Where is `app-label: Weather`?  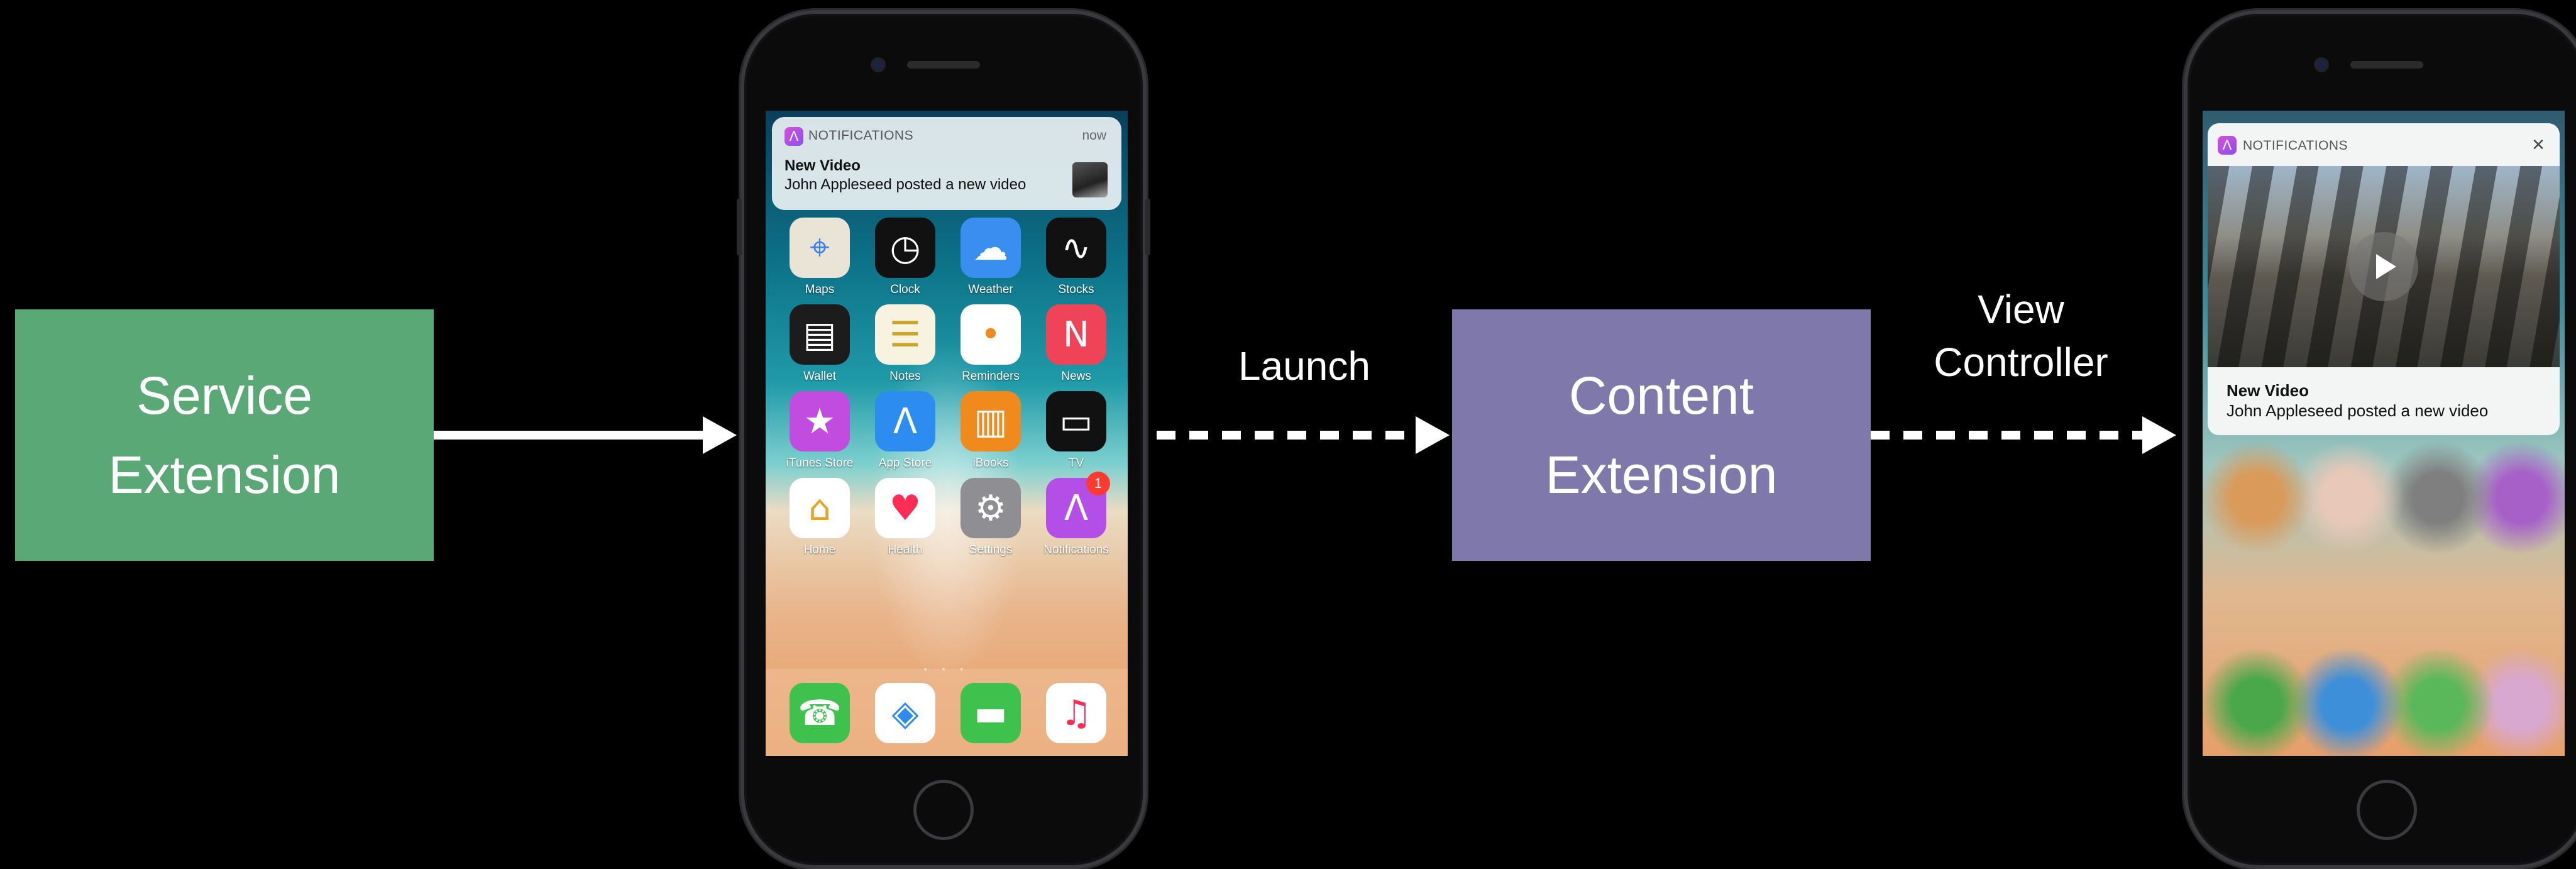
app-label: Weather is located at coordinates (991, 289).